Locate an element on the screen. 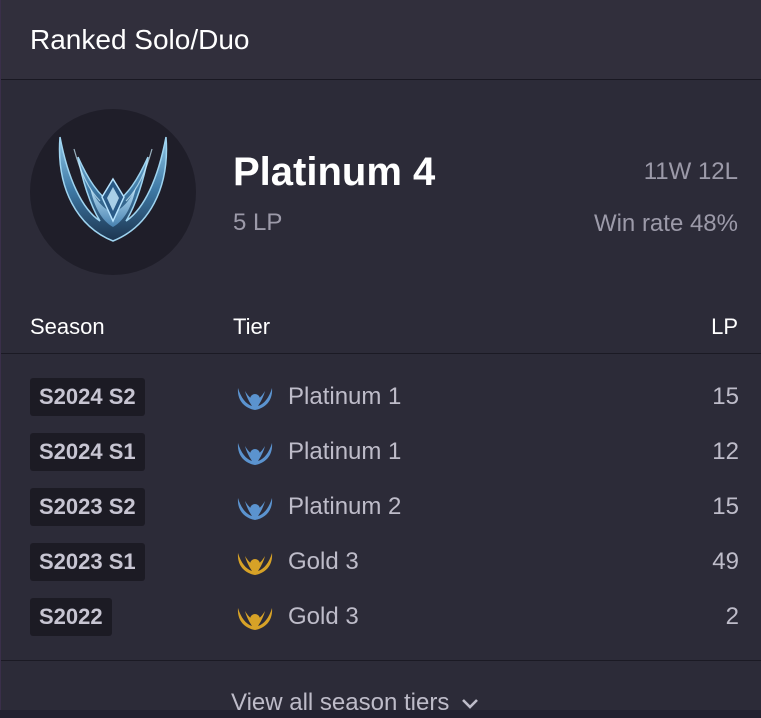 The width and height of the screenshot is (761, 718). rank-emblem is located at coordinates (113, 192).